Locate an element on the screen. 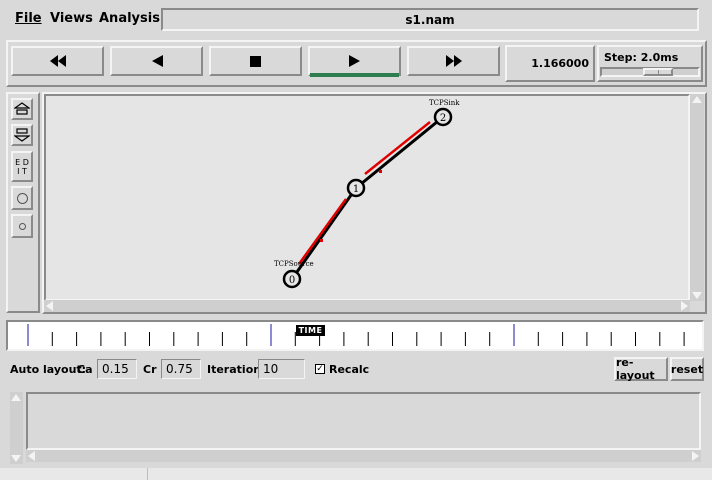 This screenshot has height=480, width=712. fastforward-icon is located at coordinates (453, 61).